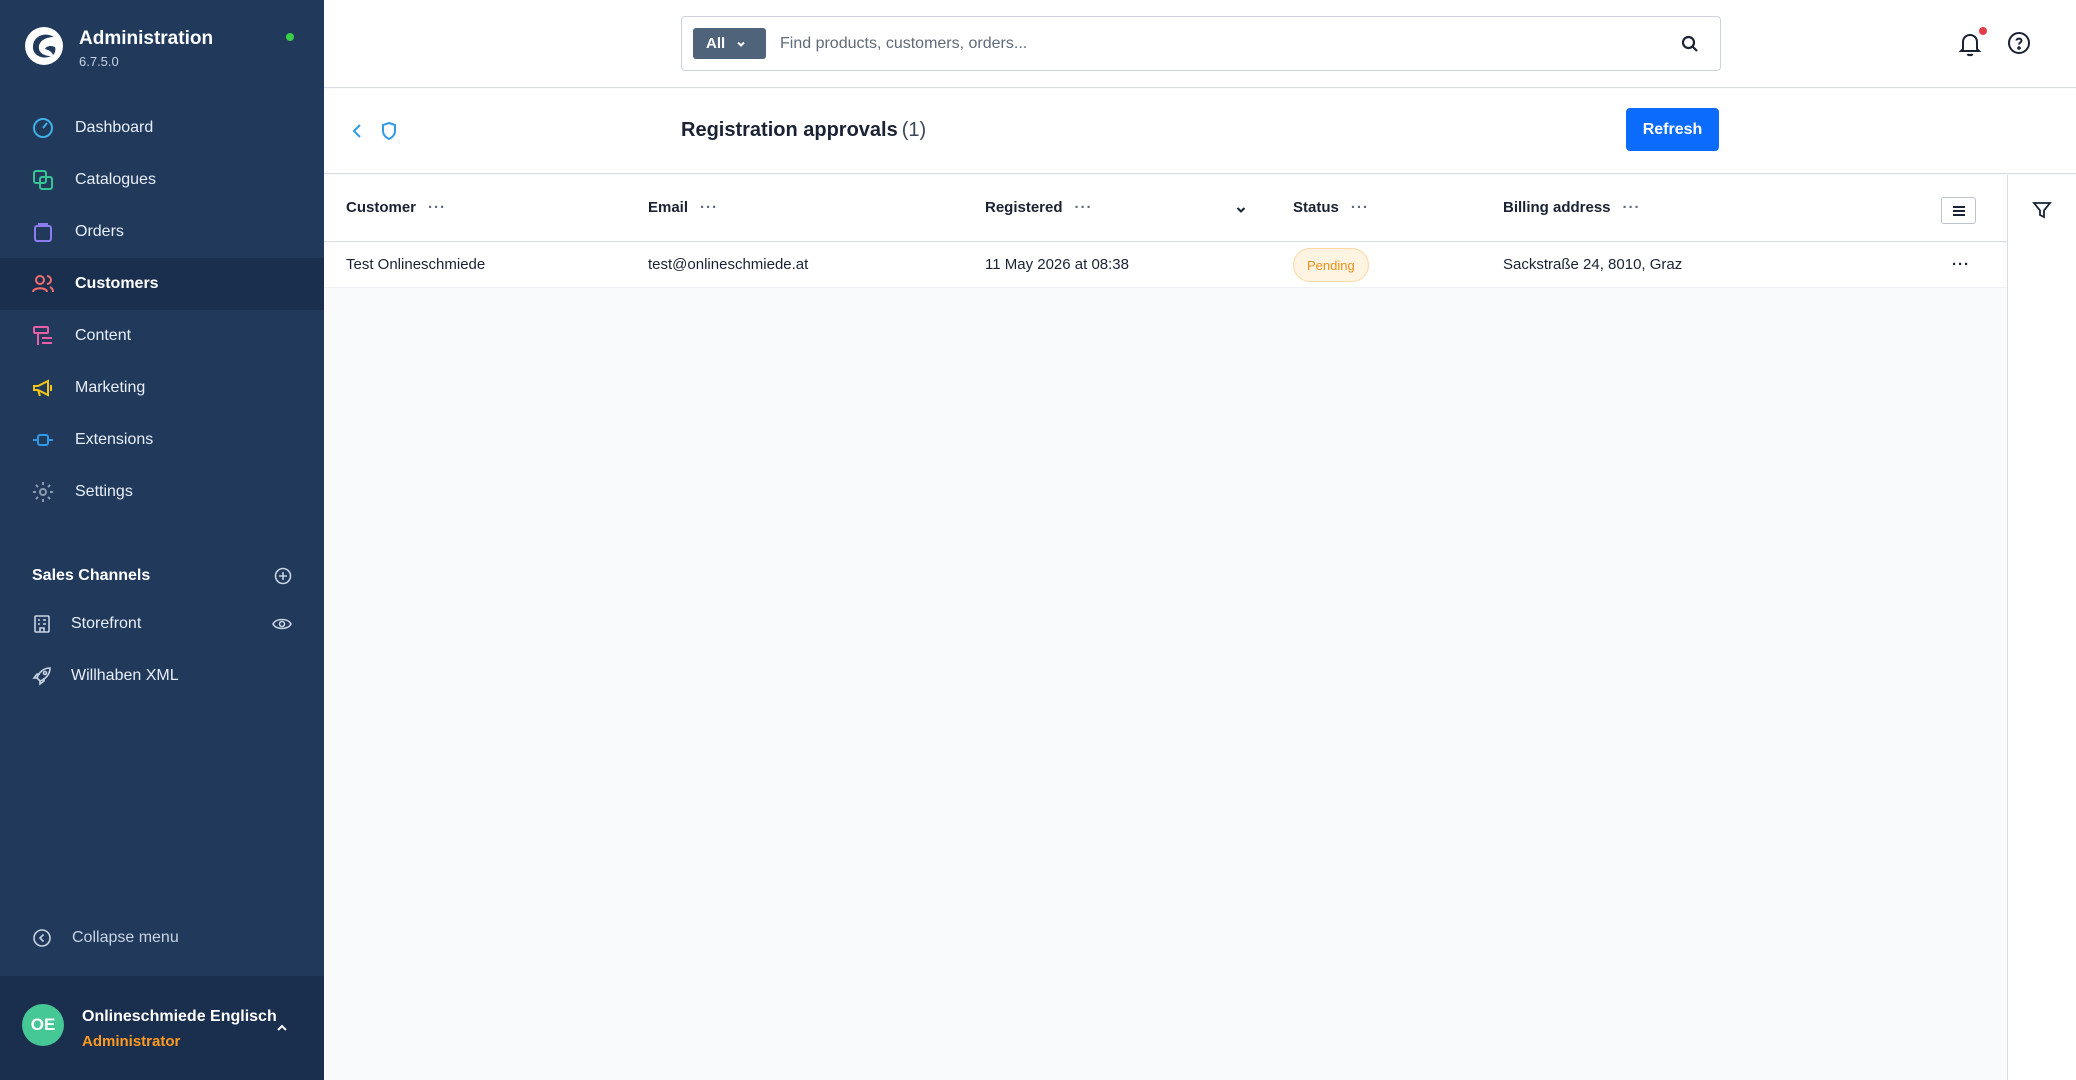 This screenshot has height=1080, width=2076. I want to click on user-role: Administrator, so click(131, 1041).